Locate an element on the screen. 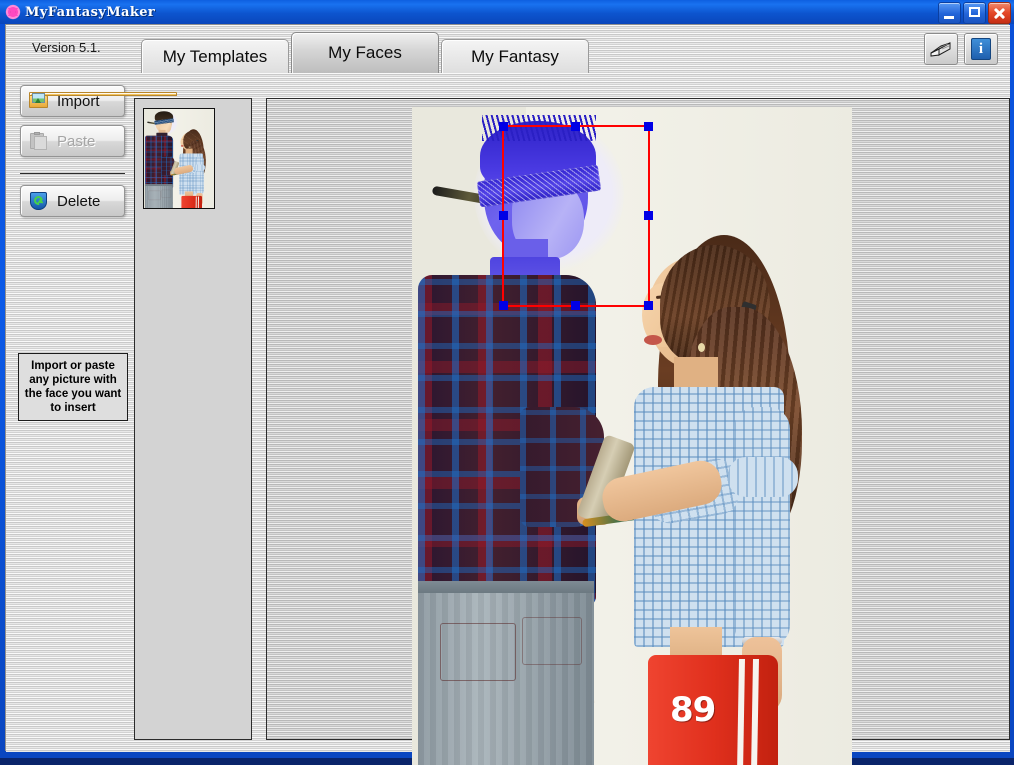 Image resolution: width=1014 pixels, height=765 pixels. window-title: MyFantasyMaker is located at coordinates (90, 12).